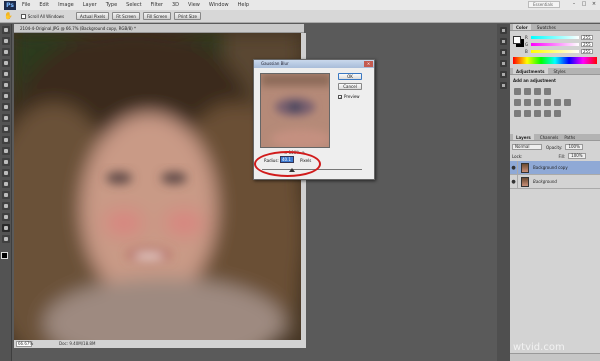 The image size is (600, 361). What do you see at coordinates (547, 113) in the screenshot?
I see `gradient-map-icon` at bounding box center [547, 113].